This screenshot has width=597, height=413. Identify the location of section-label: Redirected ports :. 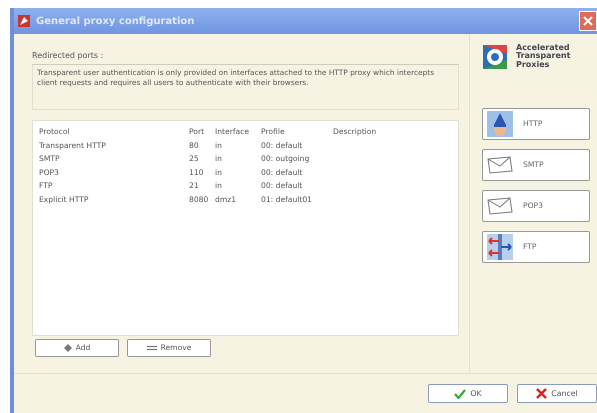
(68, 56).